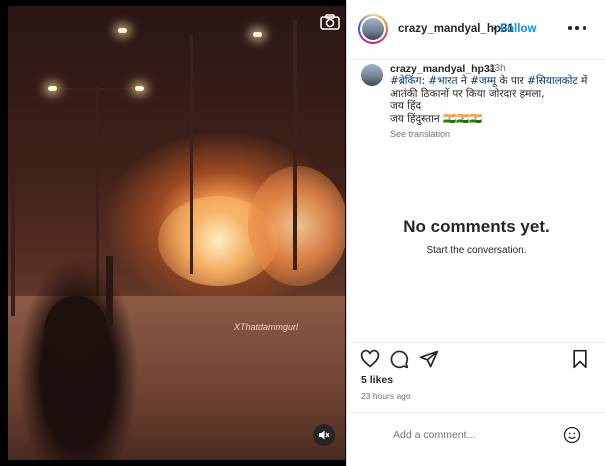 The width and height of the screenshot is (605, 466). What do you see at coordinates (420, 134) in the screenshot?
I see `see-translation-link: See translation` at bounding box center [420, 134].